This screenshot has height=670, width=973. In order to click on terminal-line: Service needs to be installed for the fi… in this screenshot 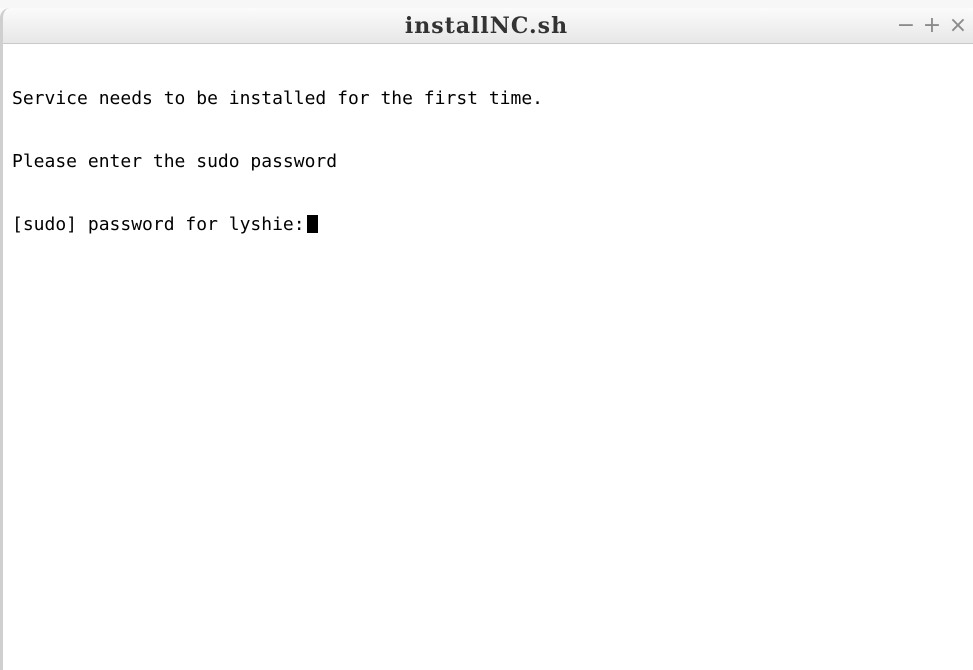, I will do `click(278, 98)`.